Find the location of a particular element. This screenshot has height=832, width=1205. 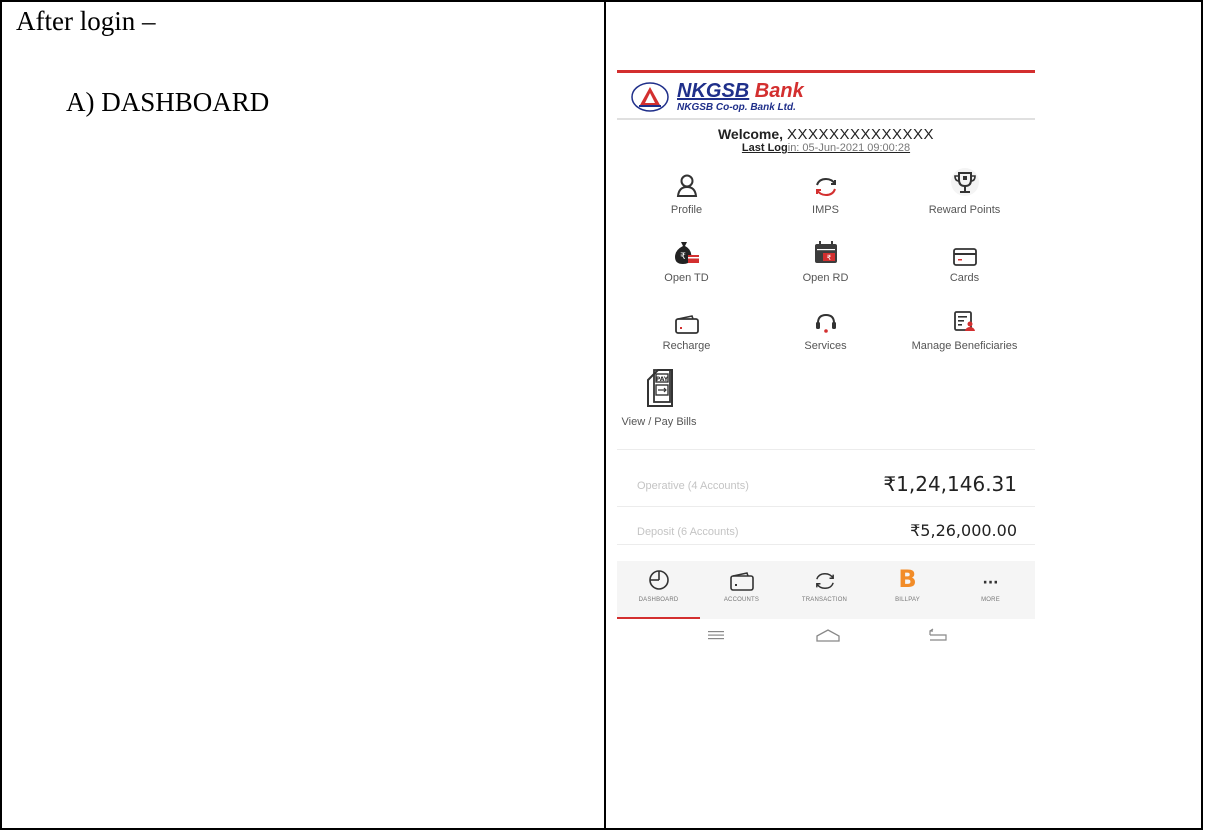

nav-billpay: B BILLPAY is located at coordinates (907, 590).